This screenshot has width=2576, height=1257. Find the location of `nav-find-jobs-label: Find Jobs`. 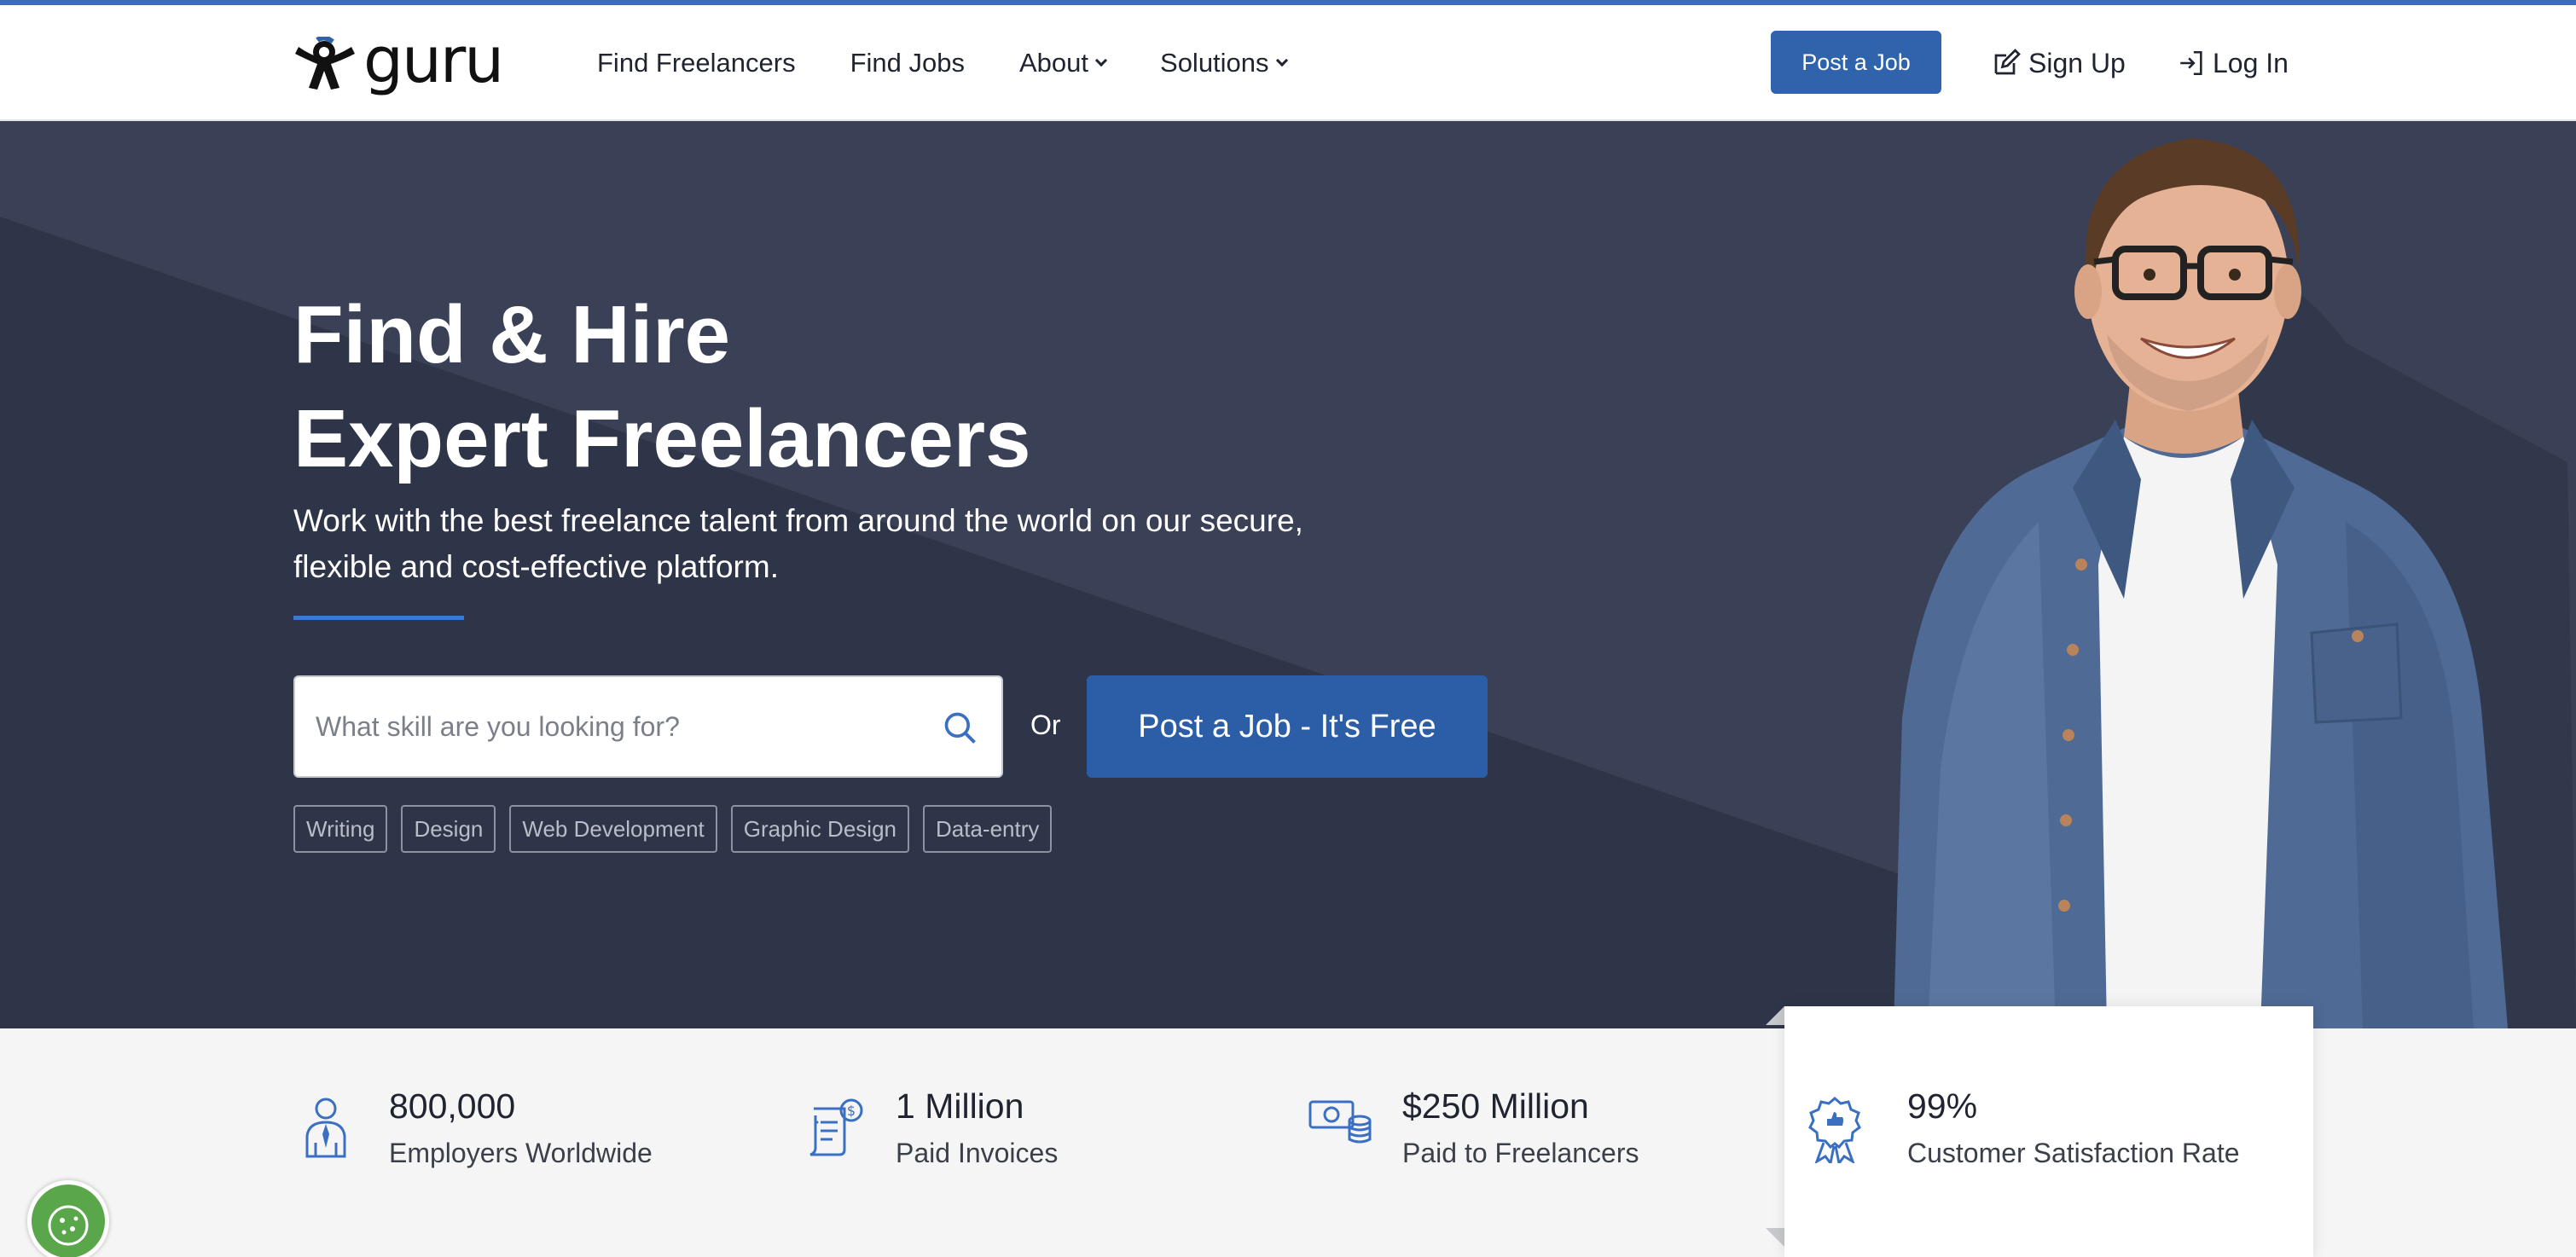

nav-find-jobs-label: Find Jobs is located at coordinates (907, 63).